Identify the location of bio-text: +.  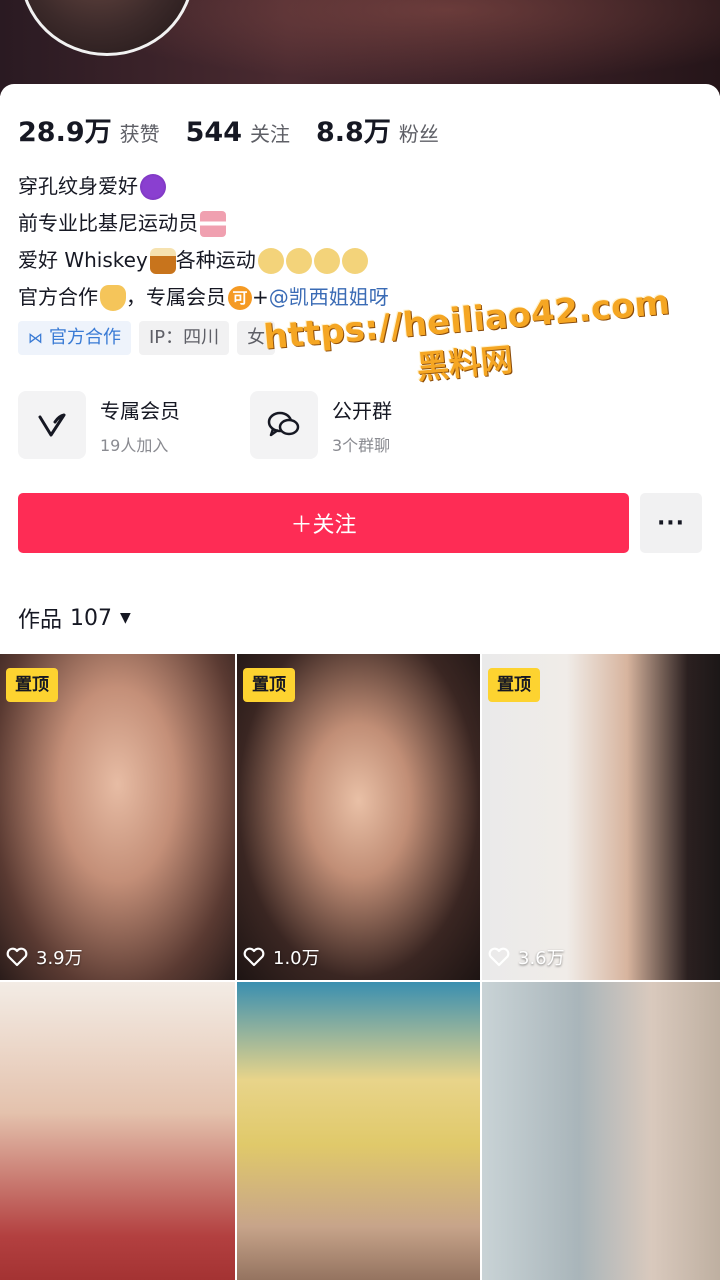
(260, 297).